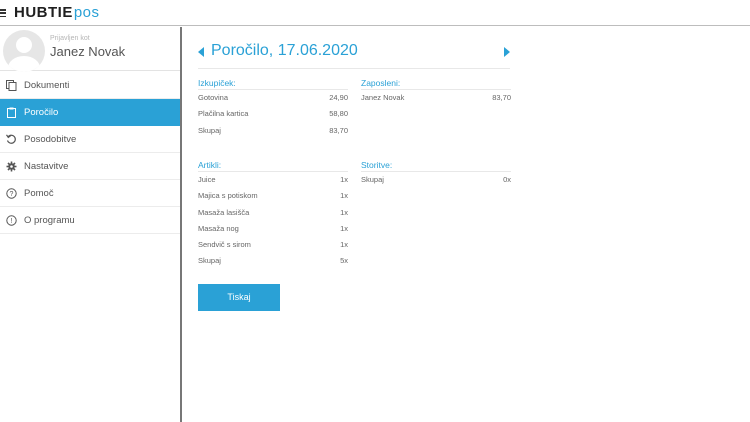 The image size is (750, 422). What do you see at coordinates (224, 212) in the screenshot?
I see `row-label: Masaža lasišča` at bounding box center [224, 212].